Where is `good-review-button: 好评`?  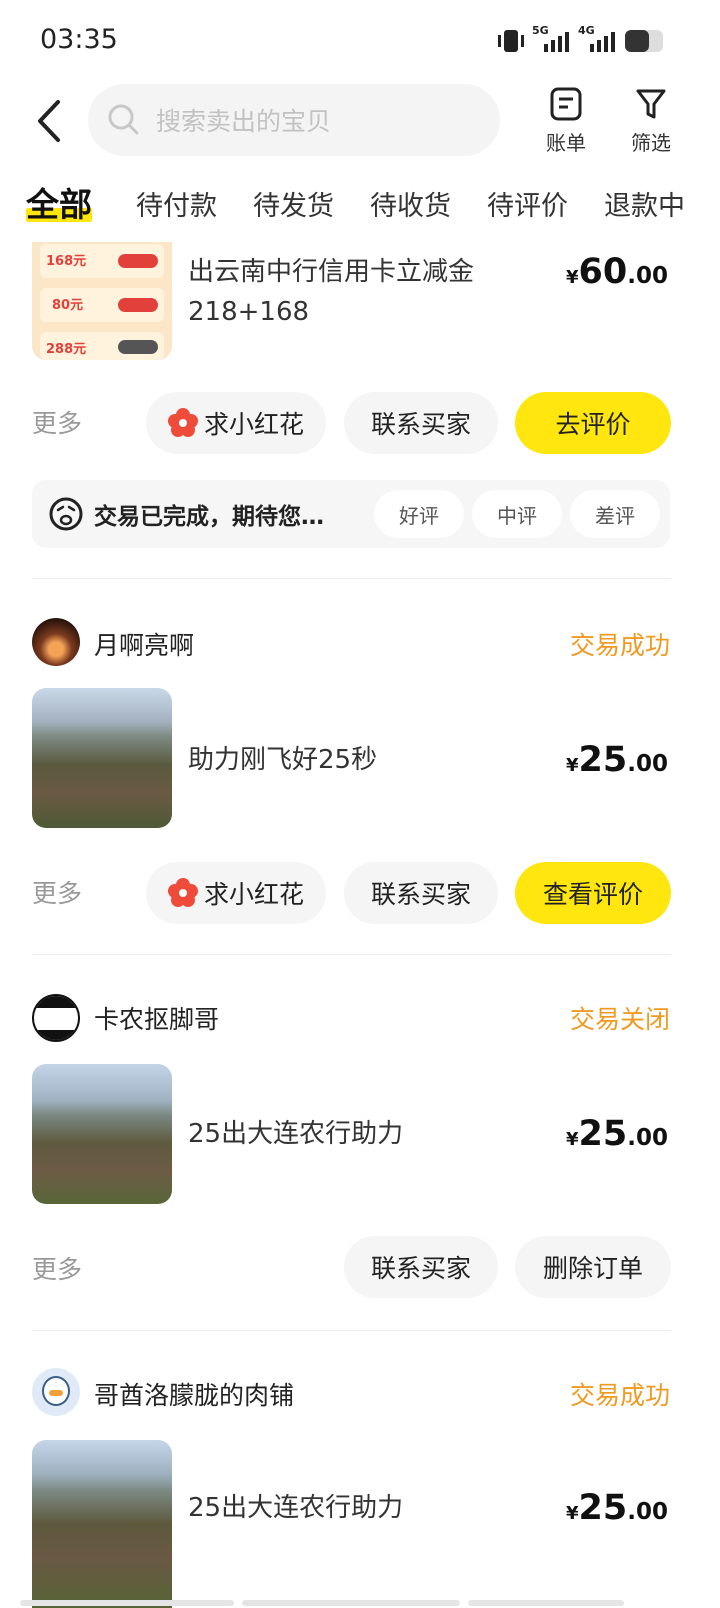
good-review-button: 好评 is located at coordinates (419, 514).